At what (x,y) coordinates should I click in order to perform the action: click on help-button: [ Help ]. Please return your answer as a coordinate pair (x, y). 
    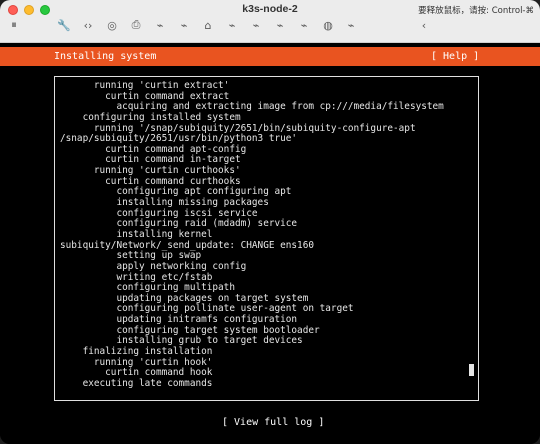
    Looking at the image, I should click on (455, 56).